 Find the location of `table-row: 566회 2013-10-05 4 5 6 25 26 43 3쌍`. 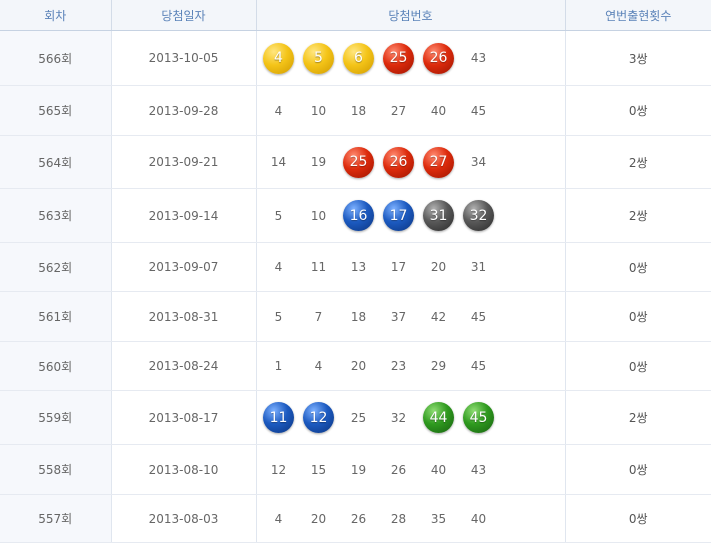

table-row: 566회 2013-10-05 4 5 6 25 26 43 3쌍 is located at coordinates (355, 58).